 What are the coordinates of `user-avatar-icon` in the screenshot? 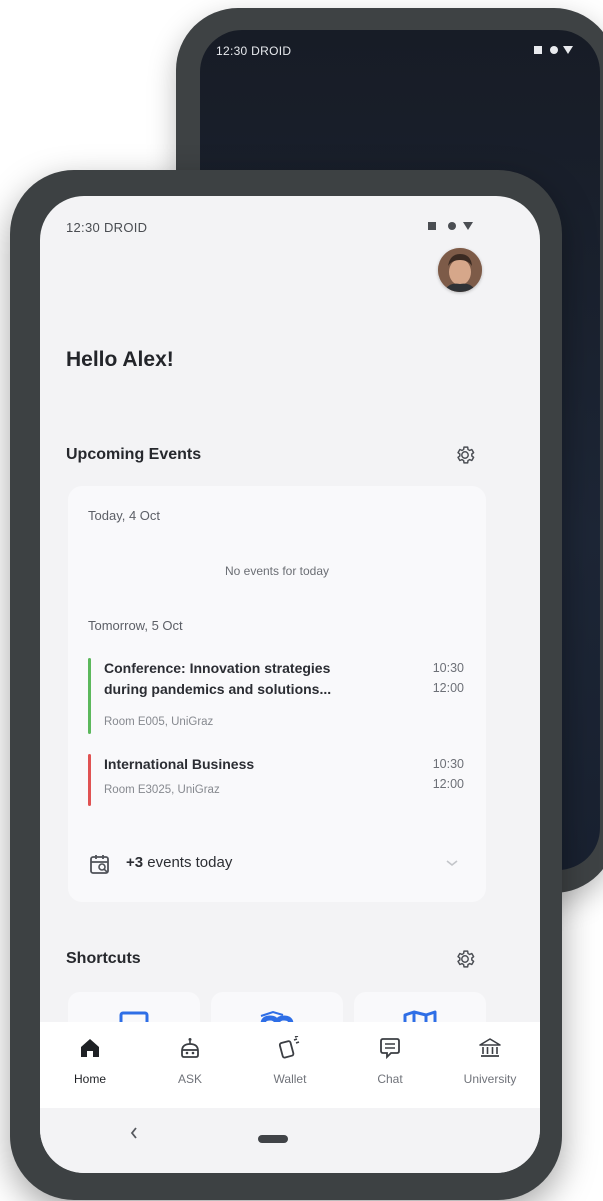 It's located at (460, 270).